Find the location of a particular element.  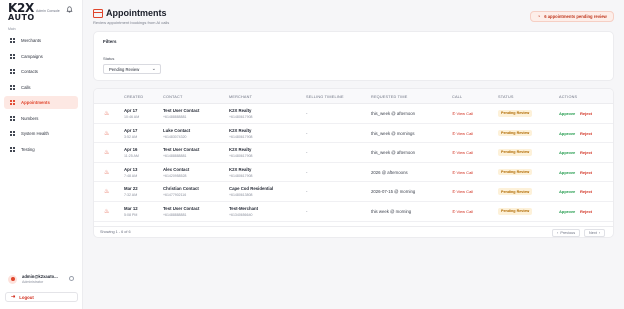

calendar-icon is located at coordinates (98, 13).